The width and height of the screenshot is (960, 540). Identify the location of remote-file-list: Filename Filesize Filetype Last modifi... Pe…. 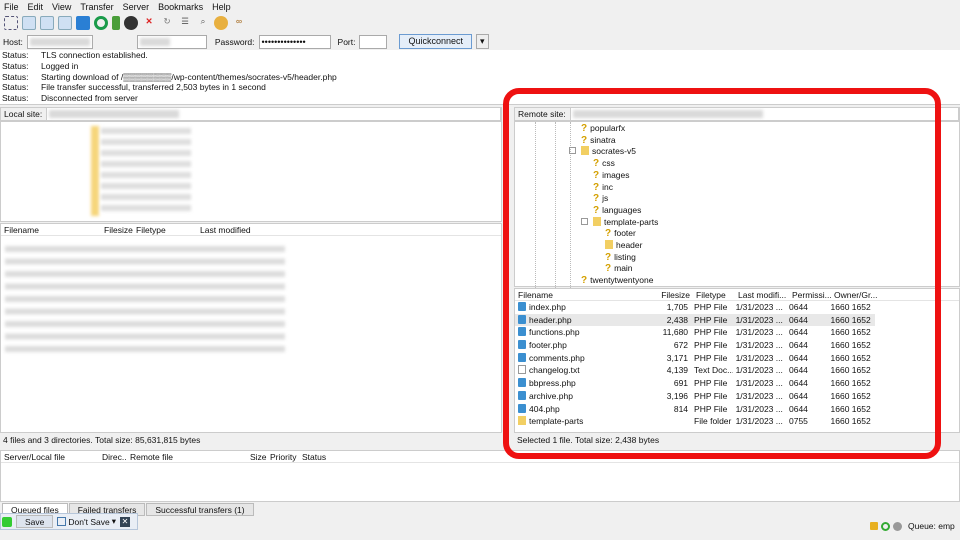
(737, 360).